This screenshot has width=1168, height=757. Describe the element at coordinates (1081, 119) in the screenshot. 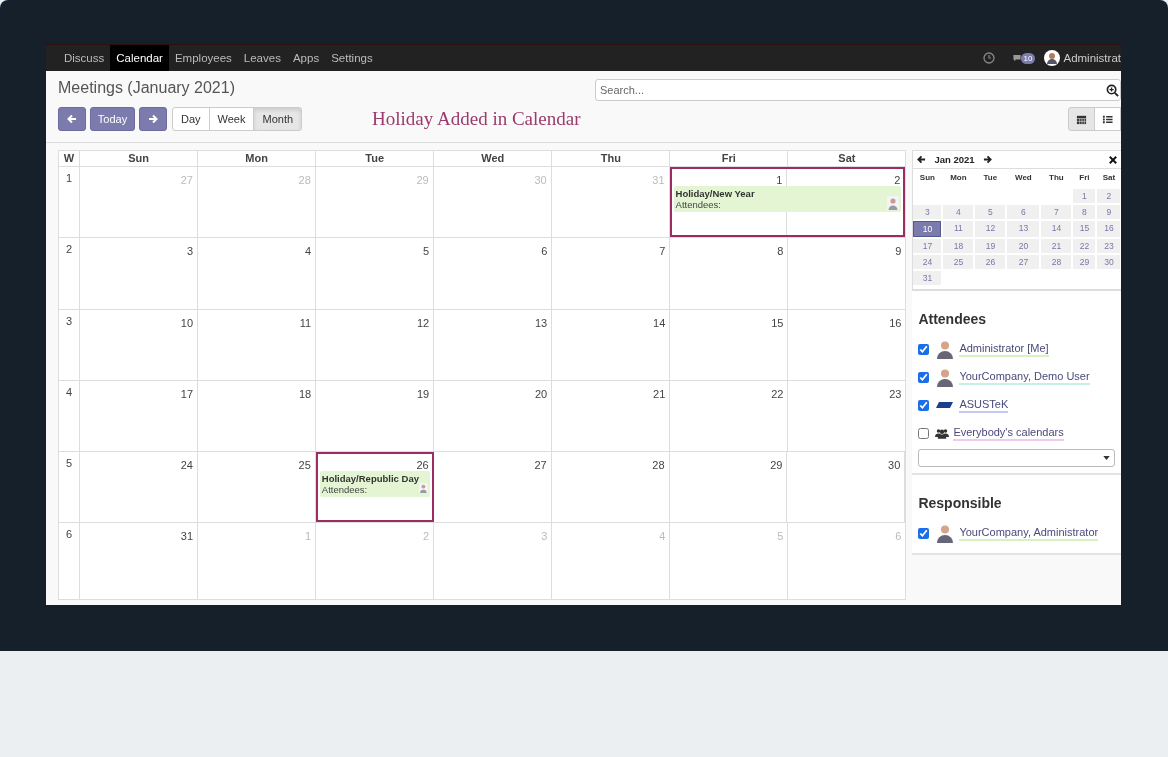

I see `calendar-view-button` at that location.